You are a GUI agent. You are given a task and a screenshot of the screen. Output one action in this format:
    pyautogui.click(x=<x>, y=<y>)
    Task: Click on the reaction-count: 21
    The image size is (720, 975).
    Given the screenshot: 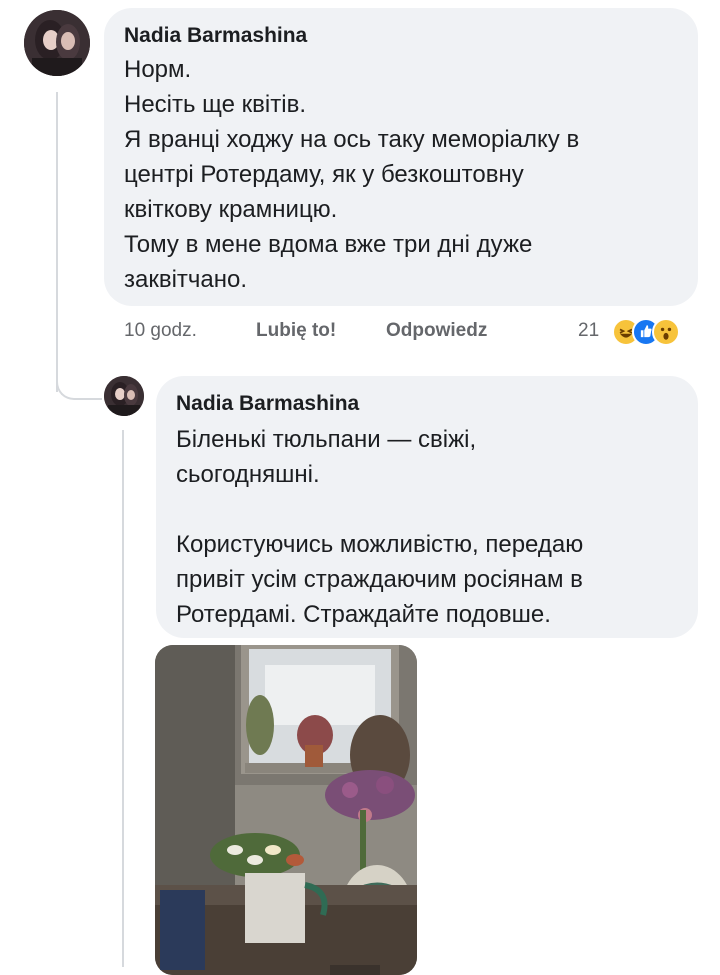 What is the action you would take?
    pyautogui.click(x=589, y=330)
    